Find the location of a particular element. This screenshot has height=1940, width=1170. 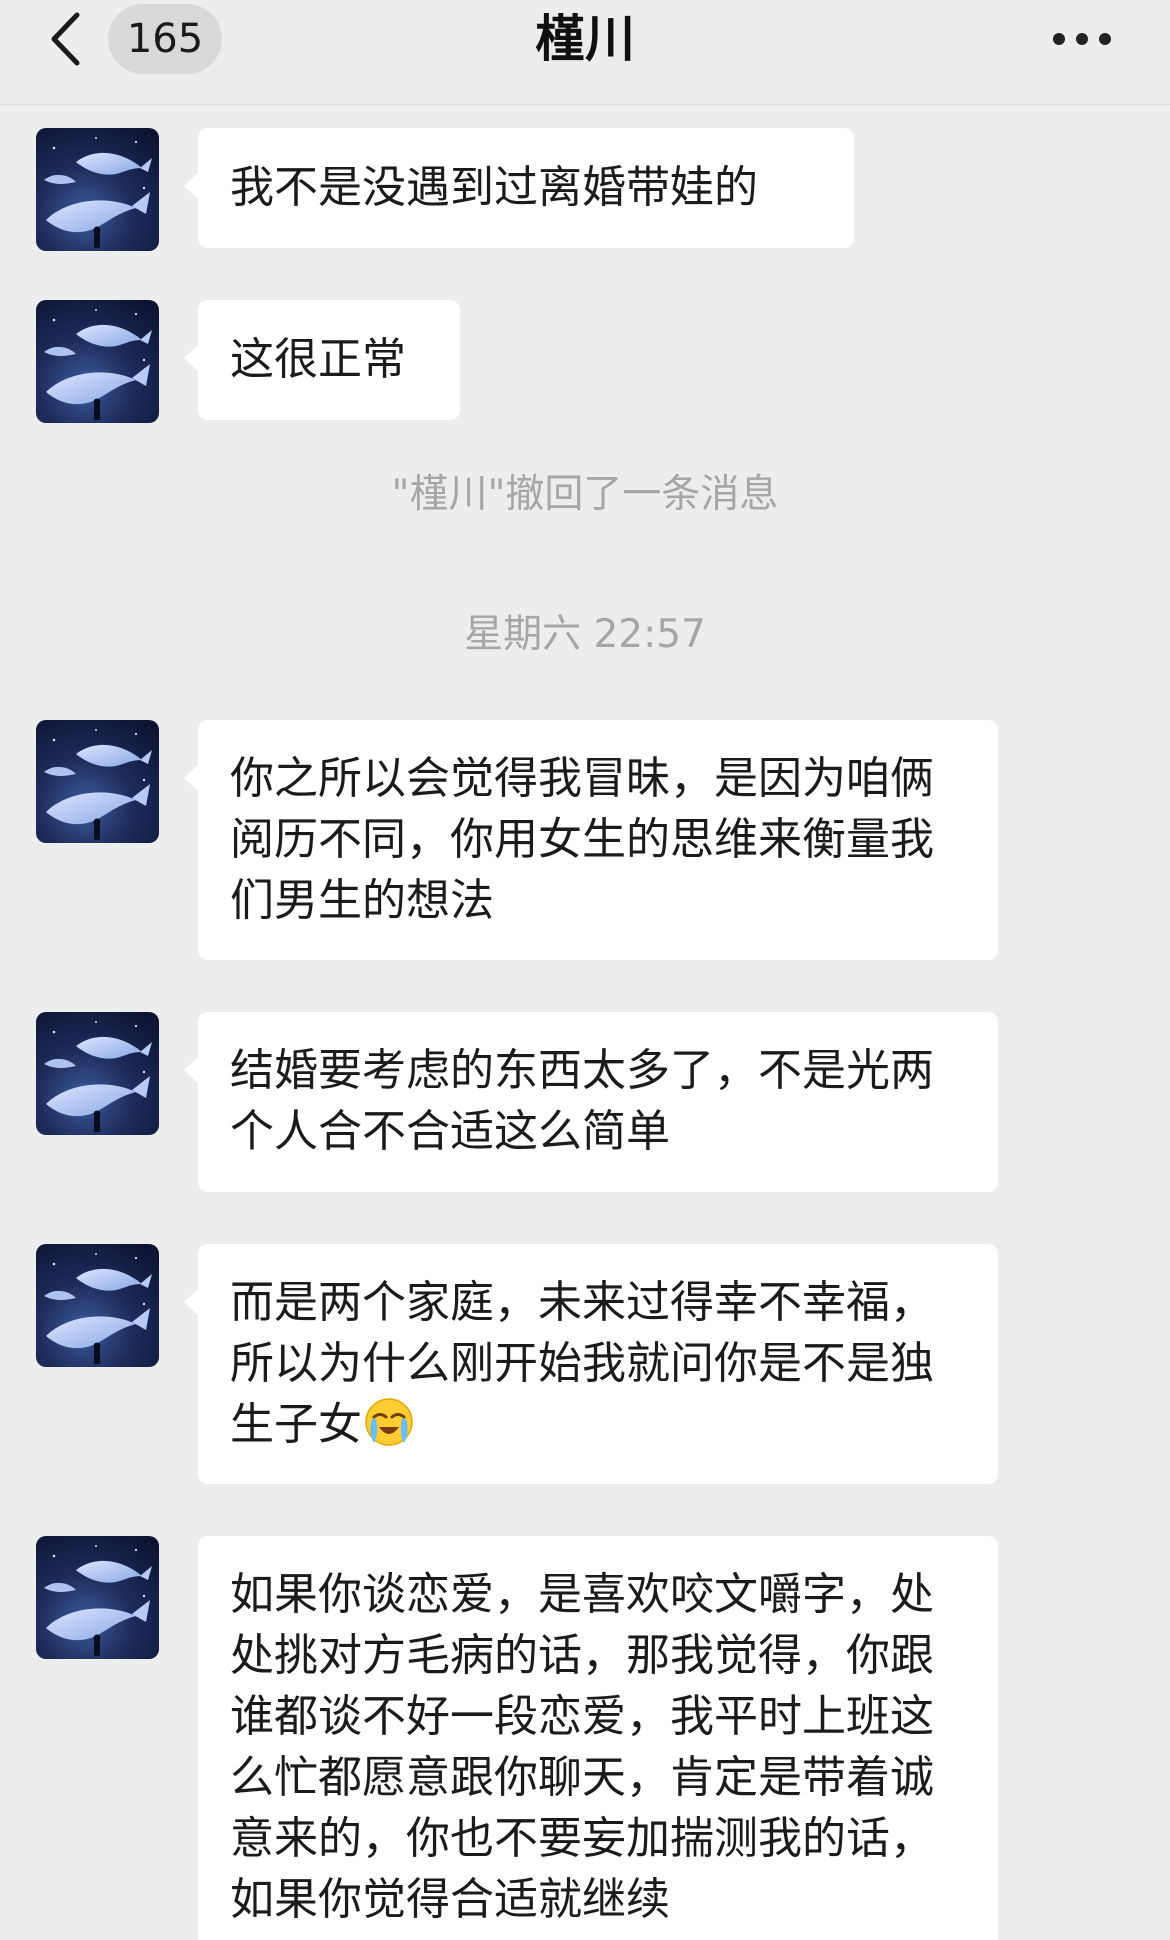

message-bubble: 我不是没遇到过离婚带娃的 is located at coordinates (519, 188).